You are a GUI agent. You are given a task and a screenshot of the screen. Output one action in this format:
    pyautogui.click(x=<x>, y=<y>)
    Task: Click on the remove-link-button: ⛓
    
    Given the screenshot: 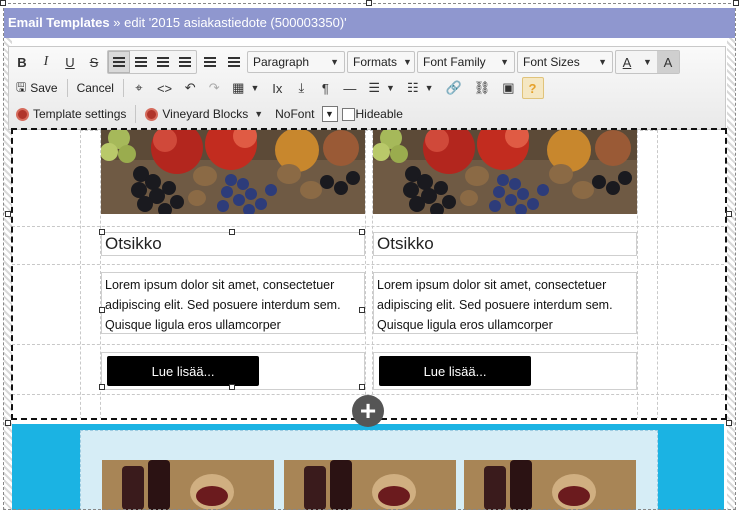 What is the action you would take?
    pyautogui.click(x=482, y=88)
    